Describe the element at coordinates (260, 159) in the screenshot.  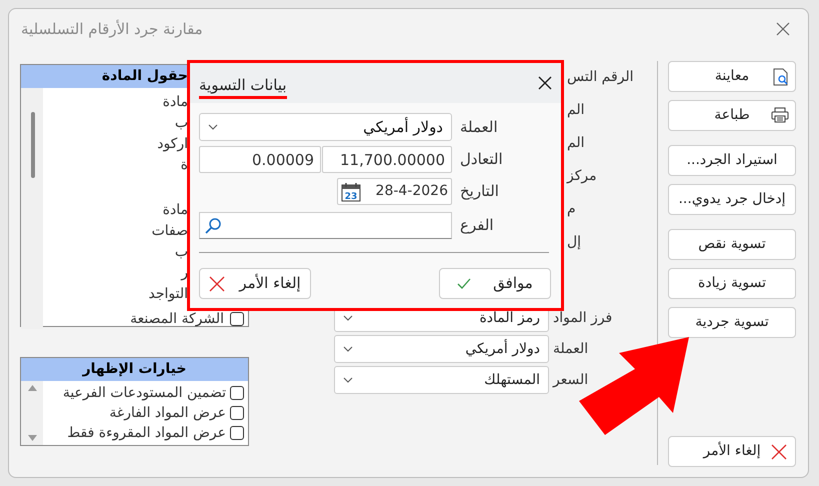
I see `inverse-rate-field: 0.00009` at that location.